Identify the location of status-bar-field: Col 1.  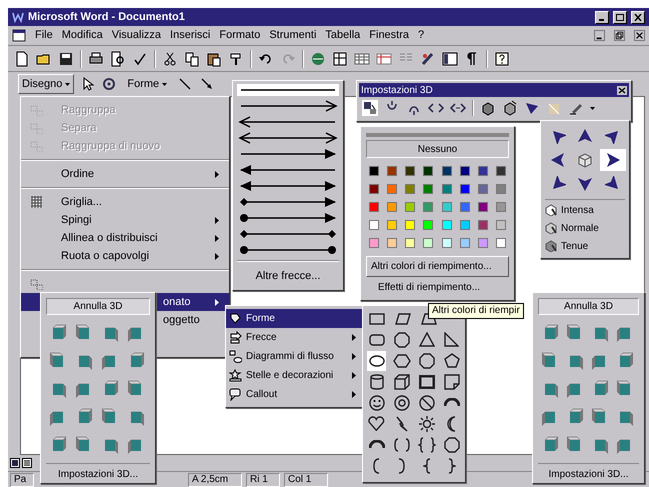
(306, 479).